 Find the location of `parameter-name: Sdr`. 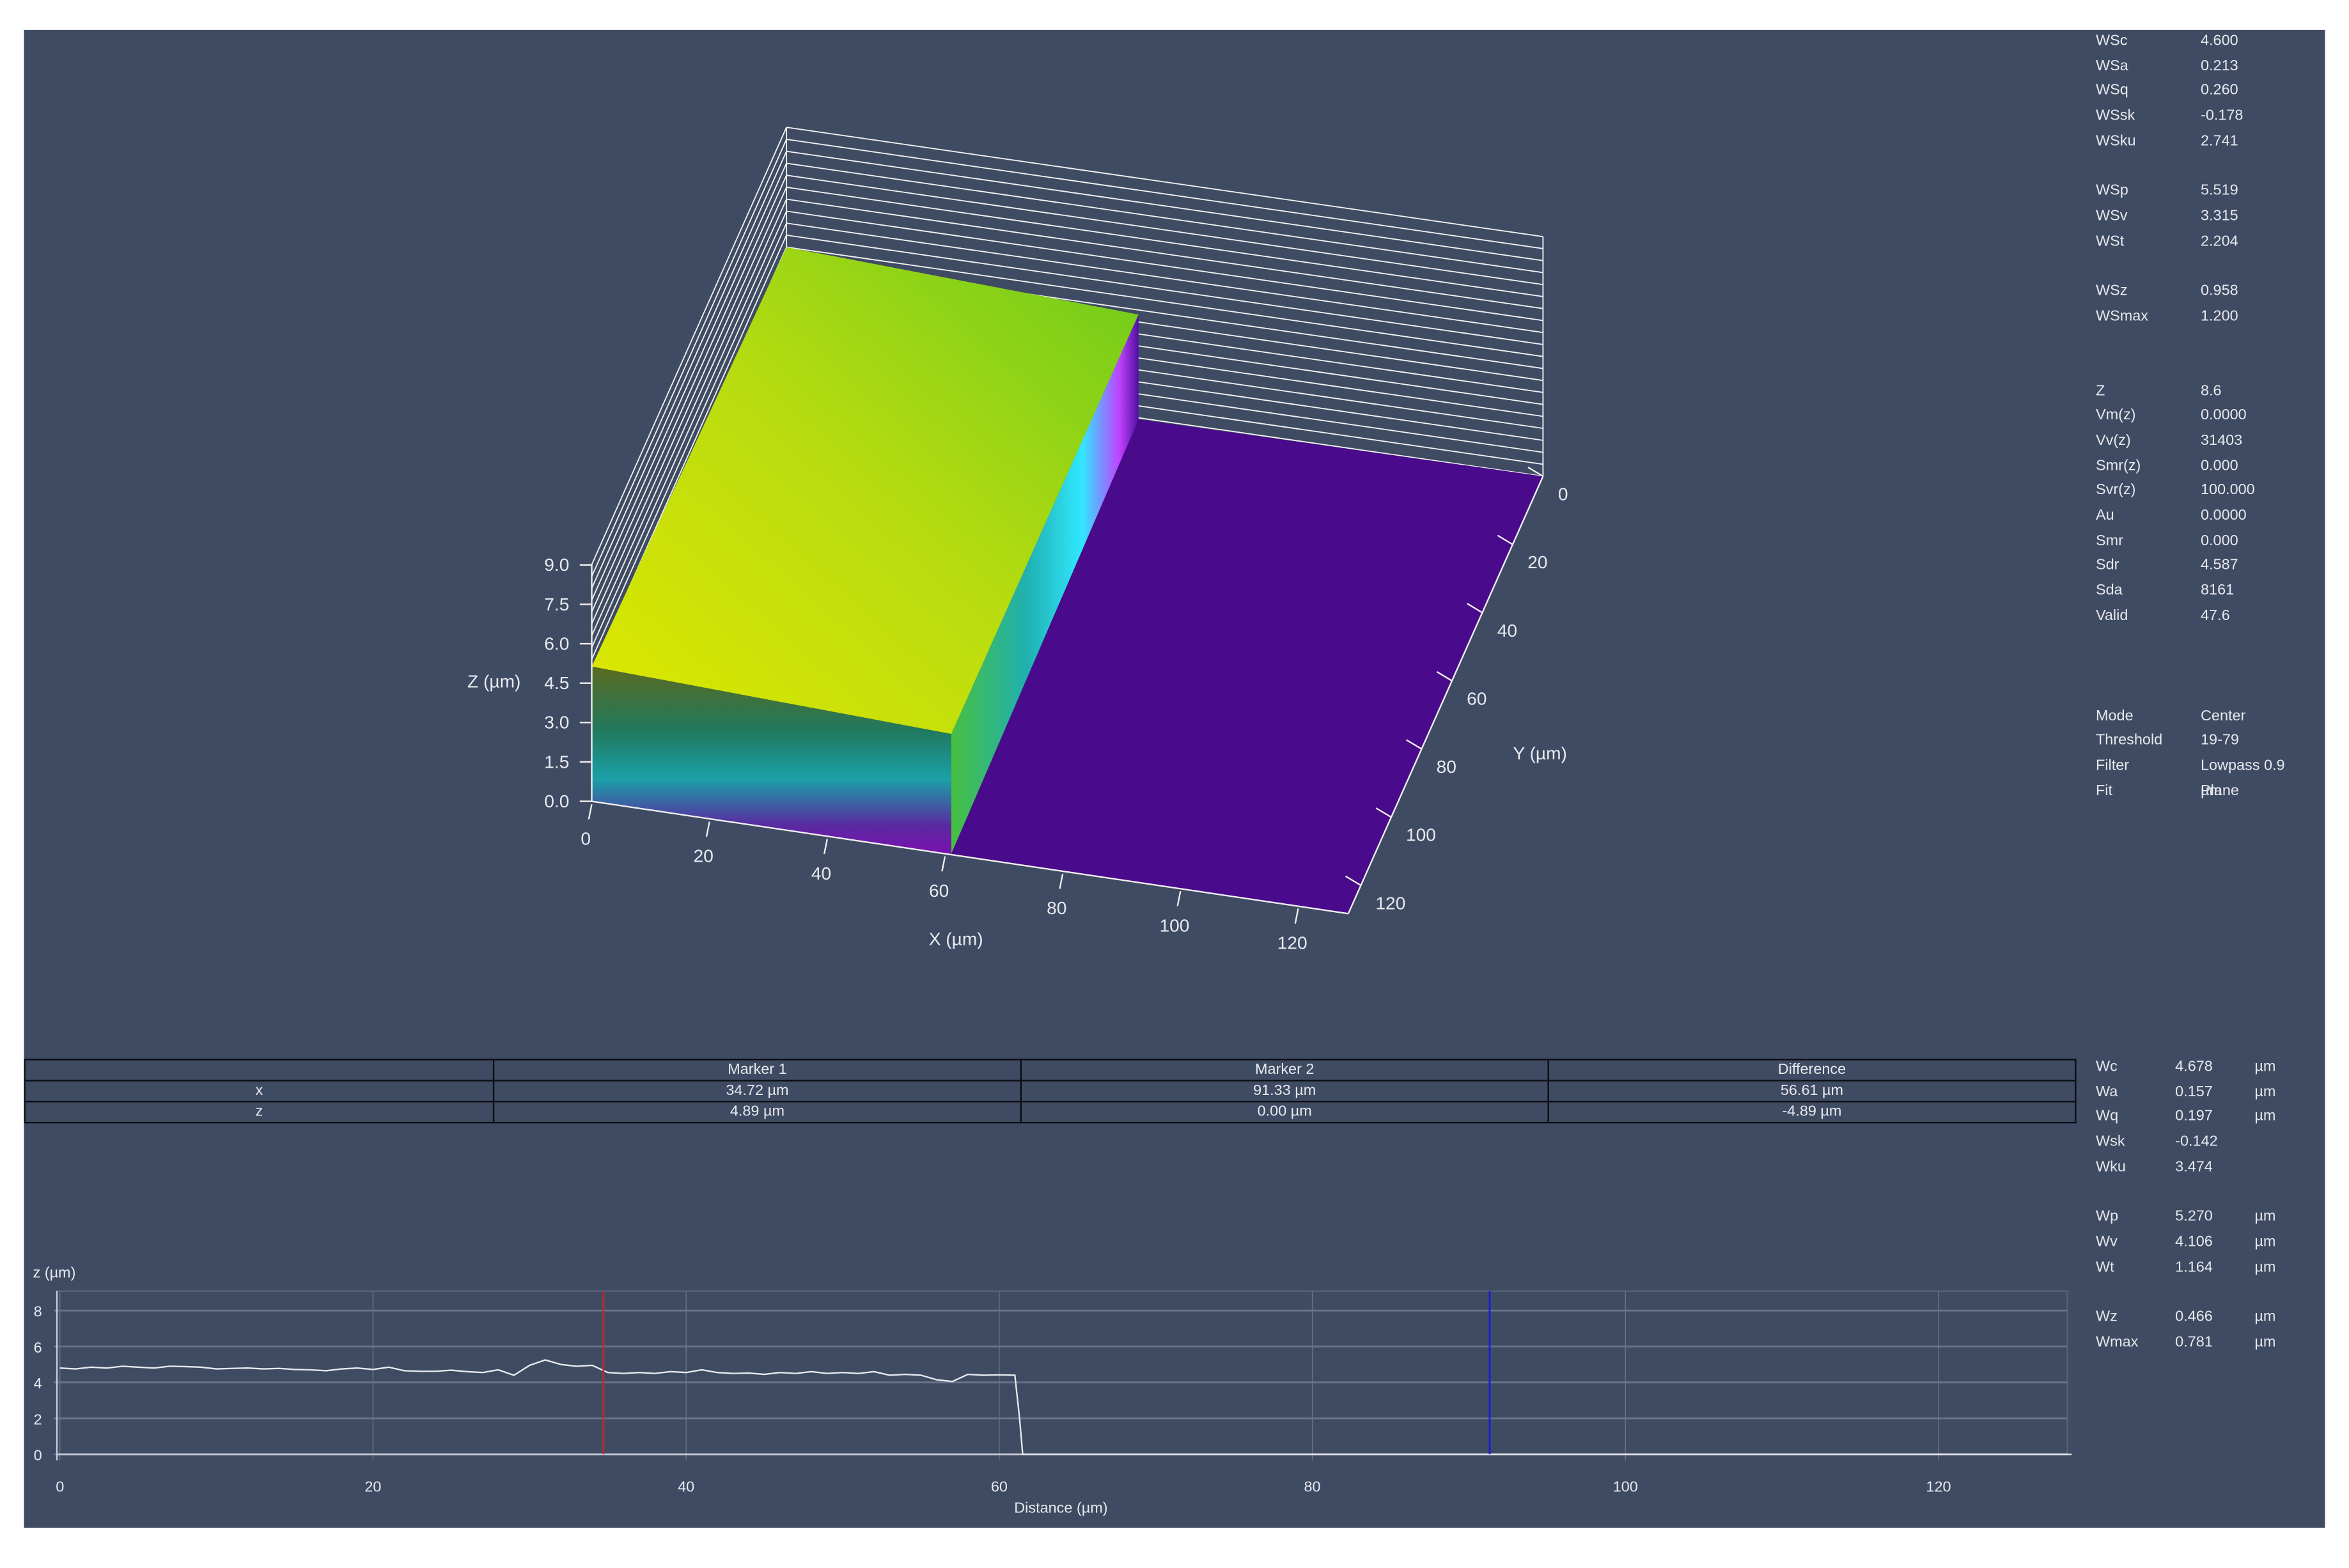

parameter-name: Sdr is located at coordinates (2107, 566).